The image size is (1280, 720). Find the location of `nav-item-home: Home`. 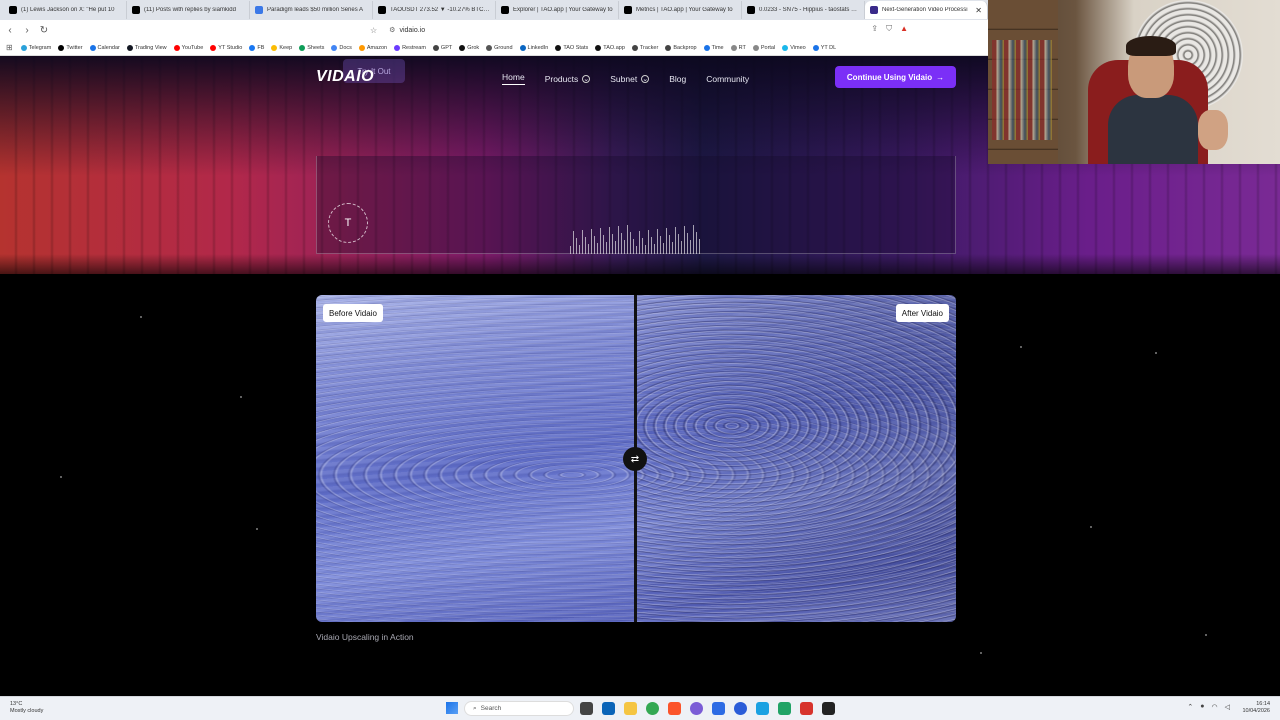

nav-item-home: Home is located at coordinates (513, 78).